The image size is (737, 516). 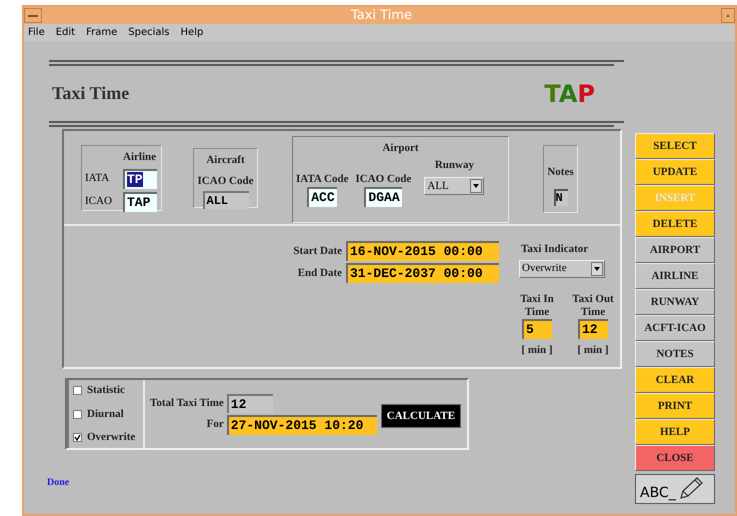 I want to click on toolbar-button: AIRLINE, so click(x=675, y=276).